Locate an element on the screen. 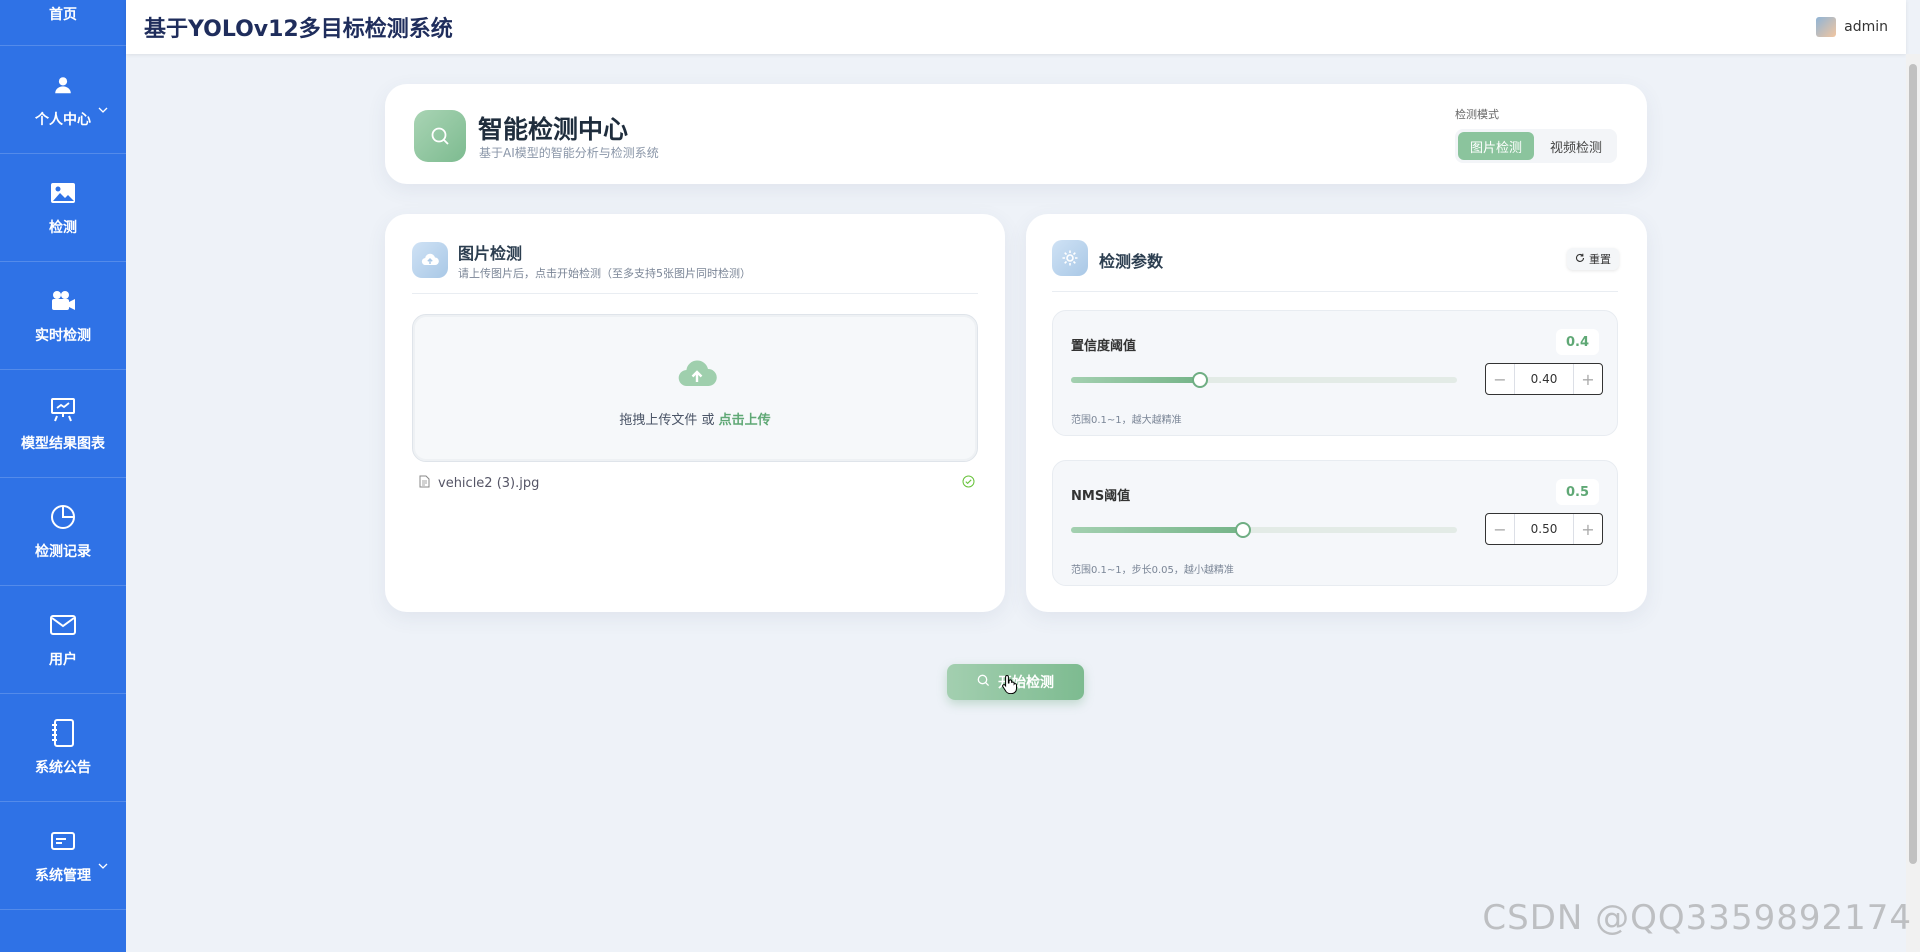 The image size is (1920, 952). refresh-icon is located at coordinates (1580, 259).